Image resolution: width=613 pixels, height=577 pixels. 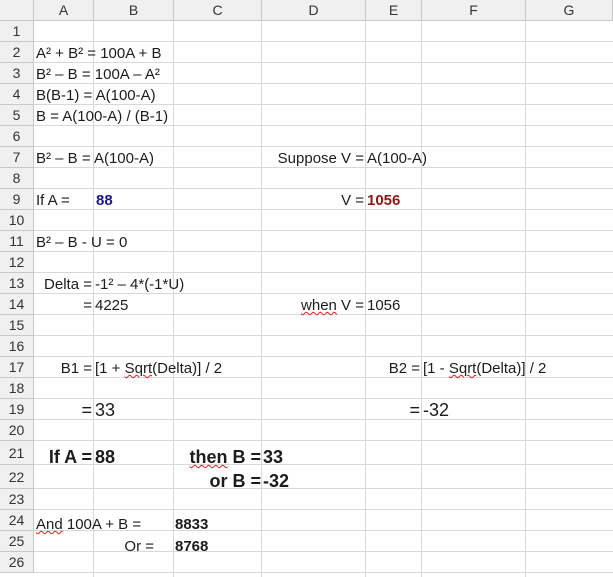 What do you see at coordinates (244, 457) in the screenshot?
I see `cell-text: B =` at bounding box center [244, 457].